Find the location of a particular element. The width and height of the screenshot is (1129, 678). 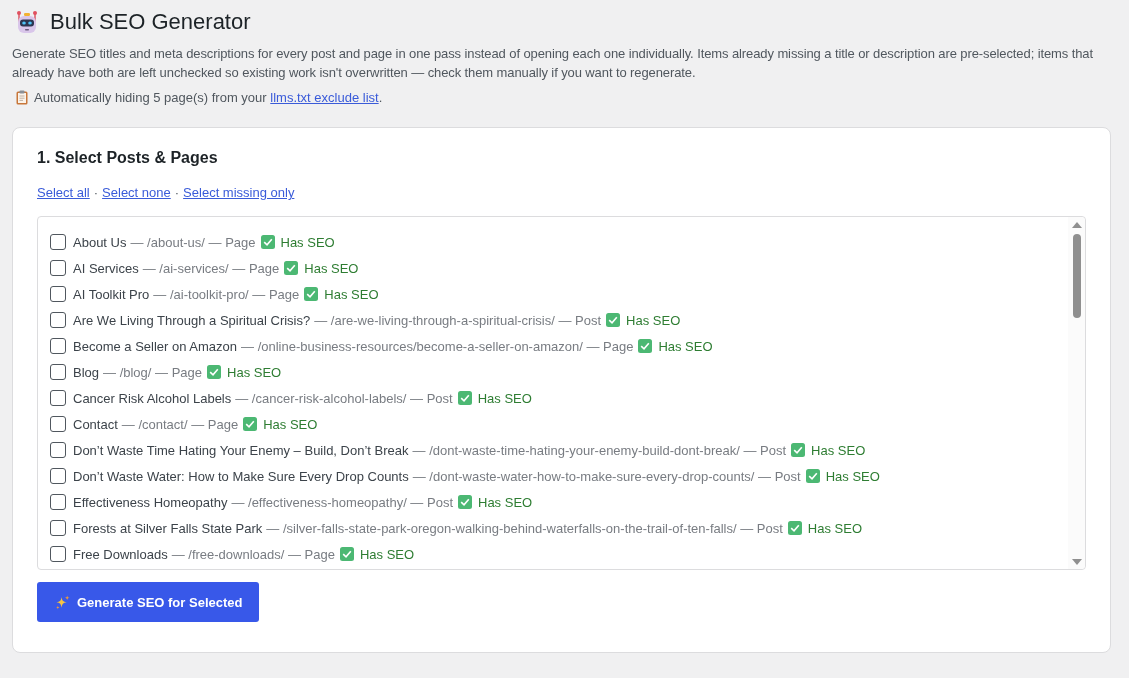

post-meta: — /ai-services/ — Page is located at coordinates (211, 268).